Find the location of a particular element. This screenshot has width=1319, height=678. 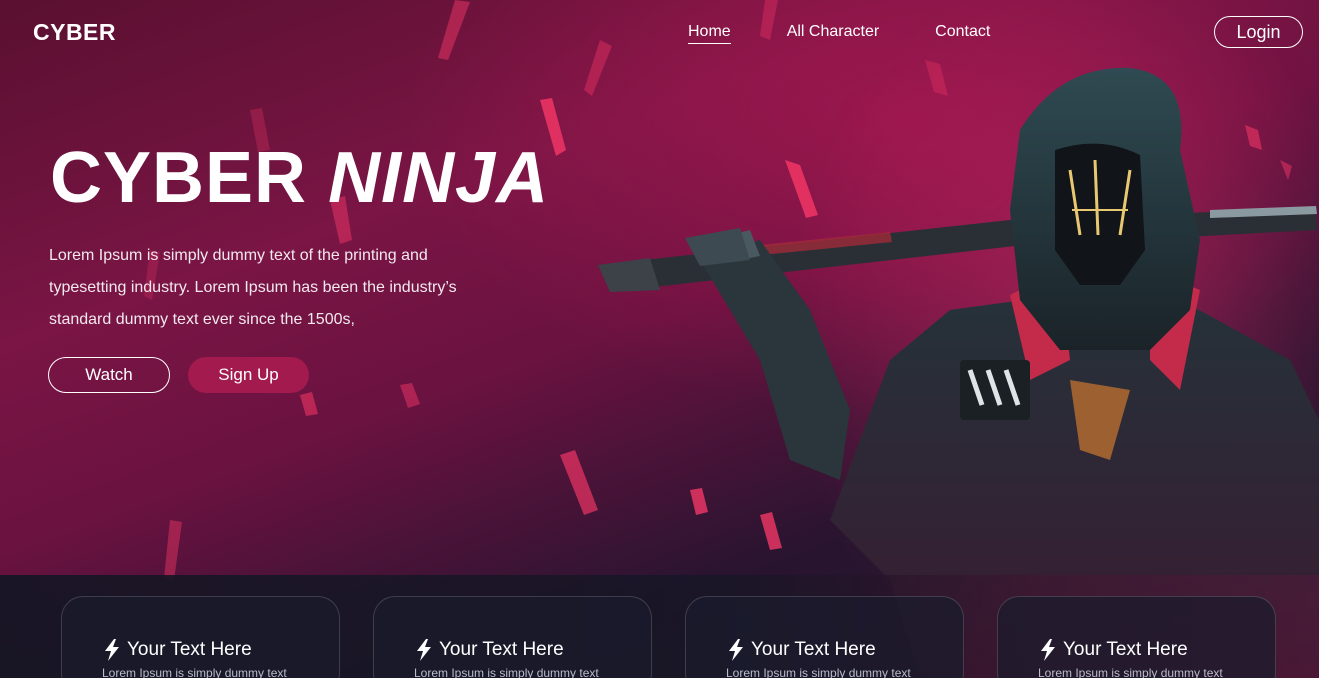

main-nav: Home All Character Contact is located at coordinates (839, 33).